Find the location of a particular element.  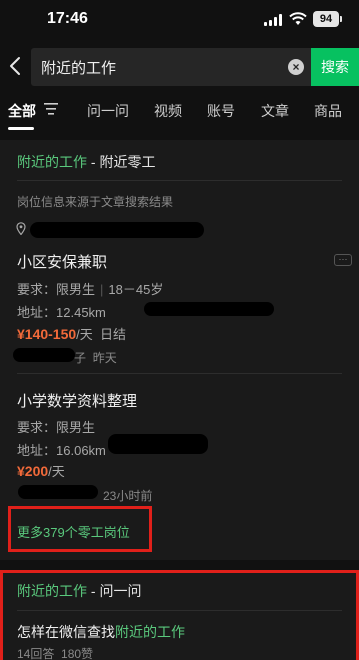

tab-all: 全部 is located at coordinates (22, 111).